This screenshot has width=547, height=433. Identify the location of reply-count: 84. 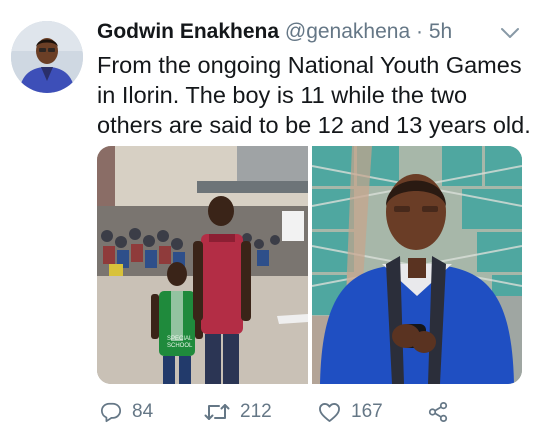
(143, 411).